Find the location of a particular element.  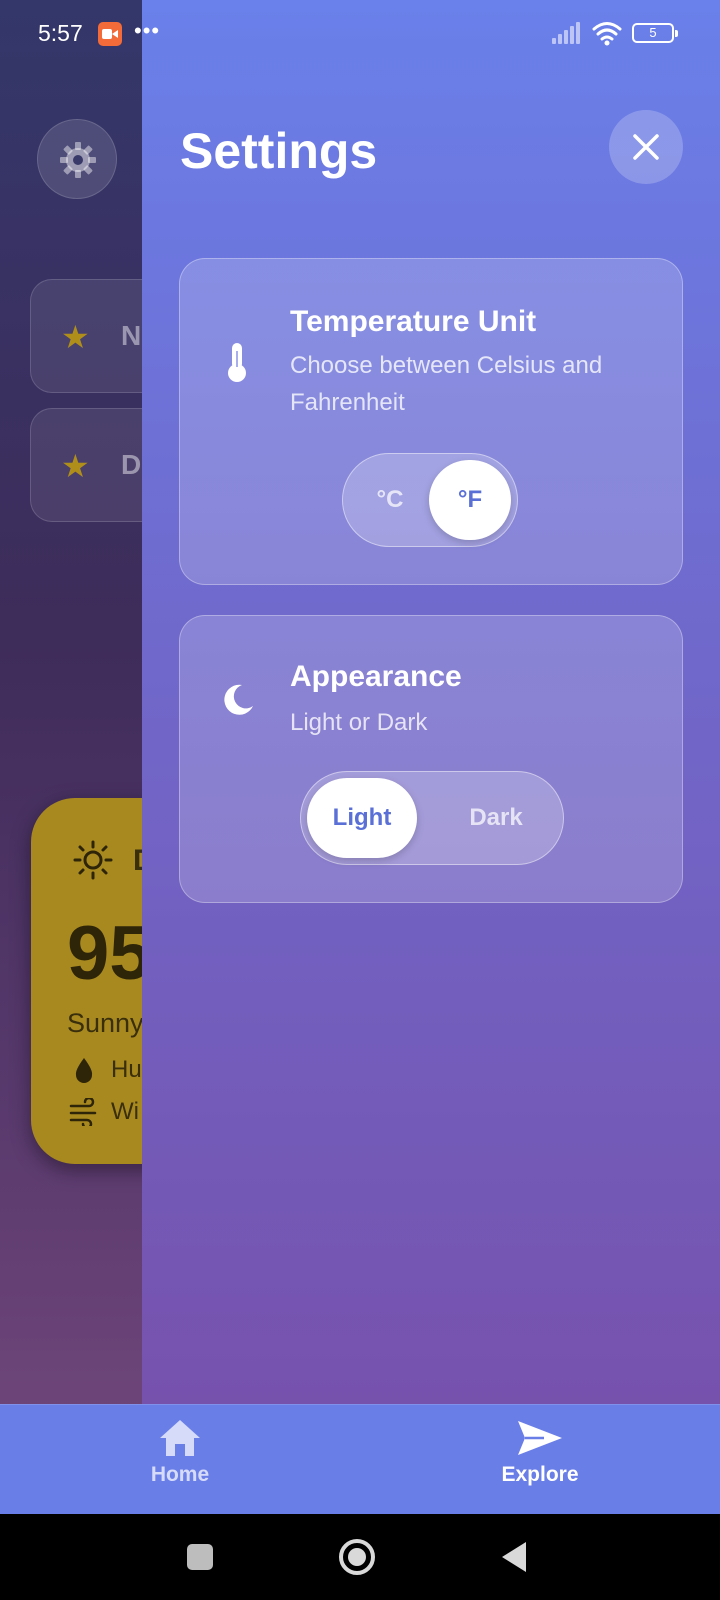

appearance-description: Light or Dark is located at coordinates (359, 722).